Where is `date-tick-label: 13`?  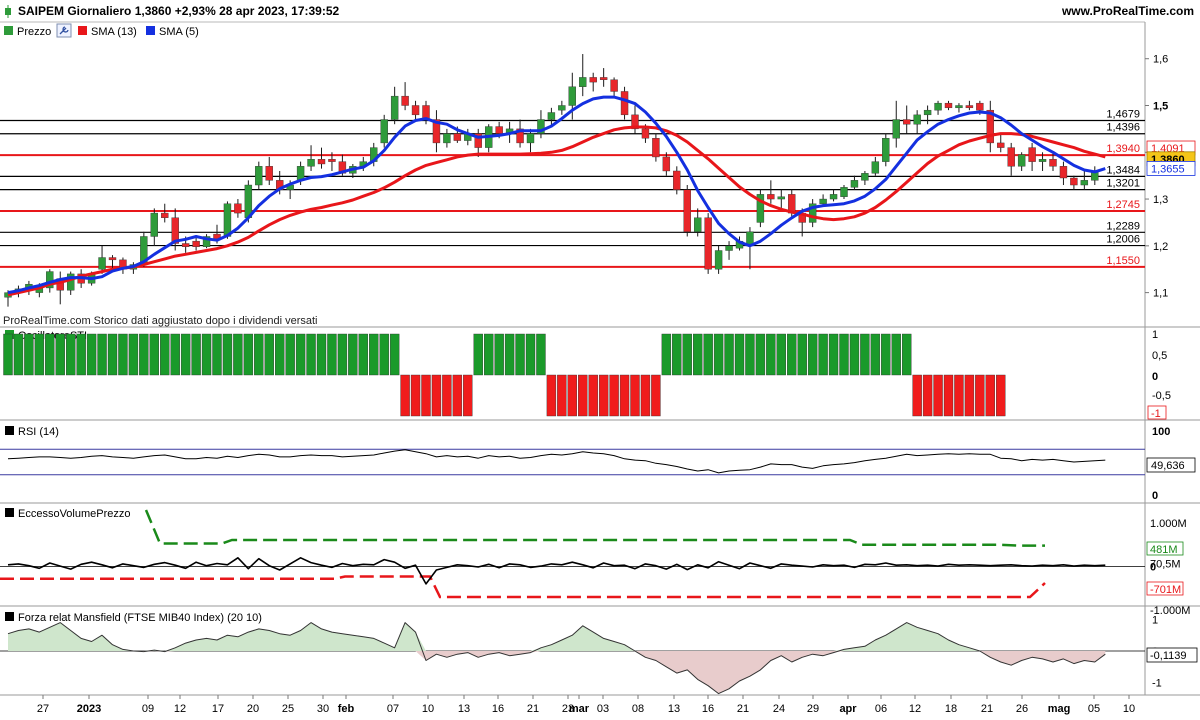
date-tick-label: 13 is located at coordinates (464, 709).